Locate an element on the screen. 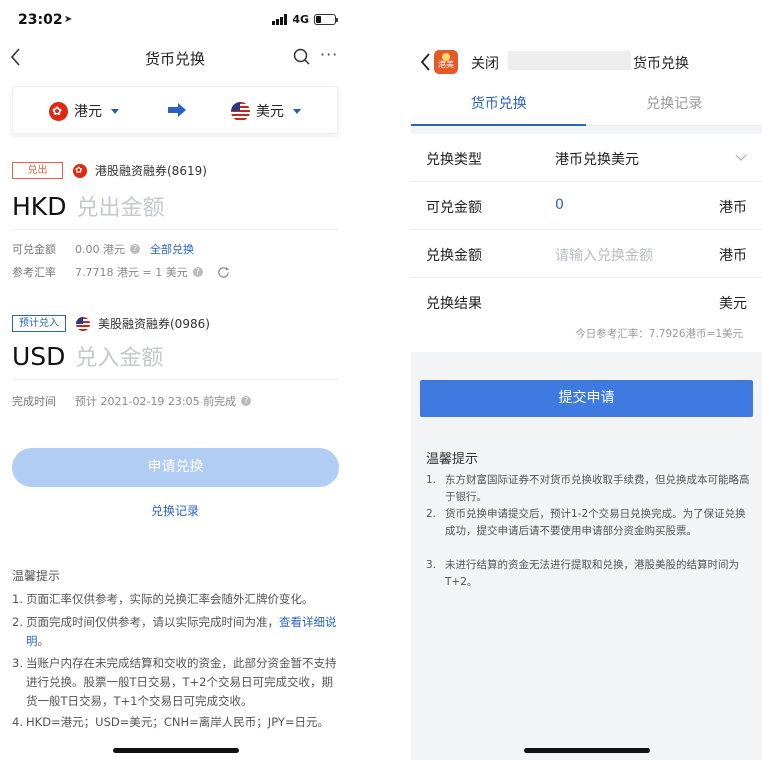  available-amount-unit: 港币 is located at coordinates (733, 208).